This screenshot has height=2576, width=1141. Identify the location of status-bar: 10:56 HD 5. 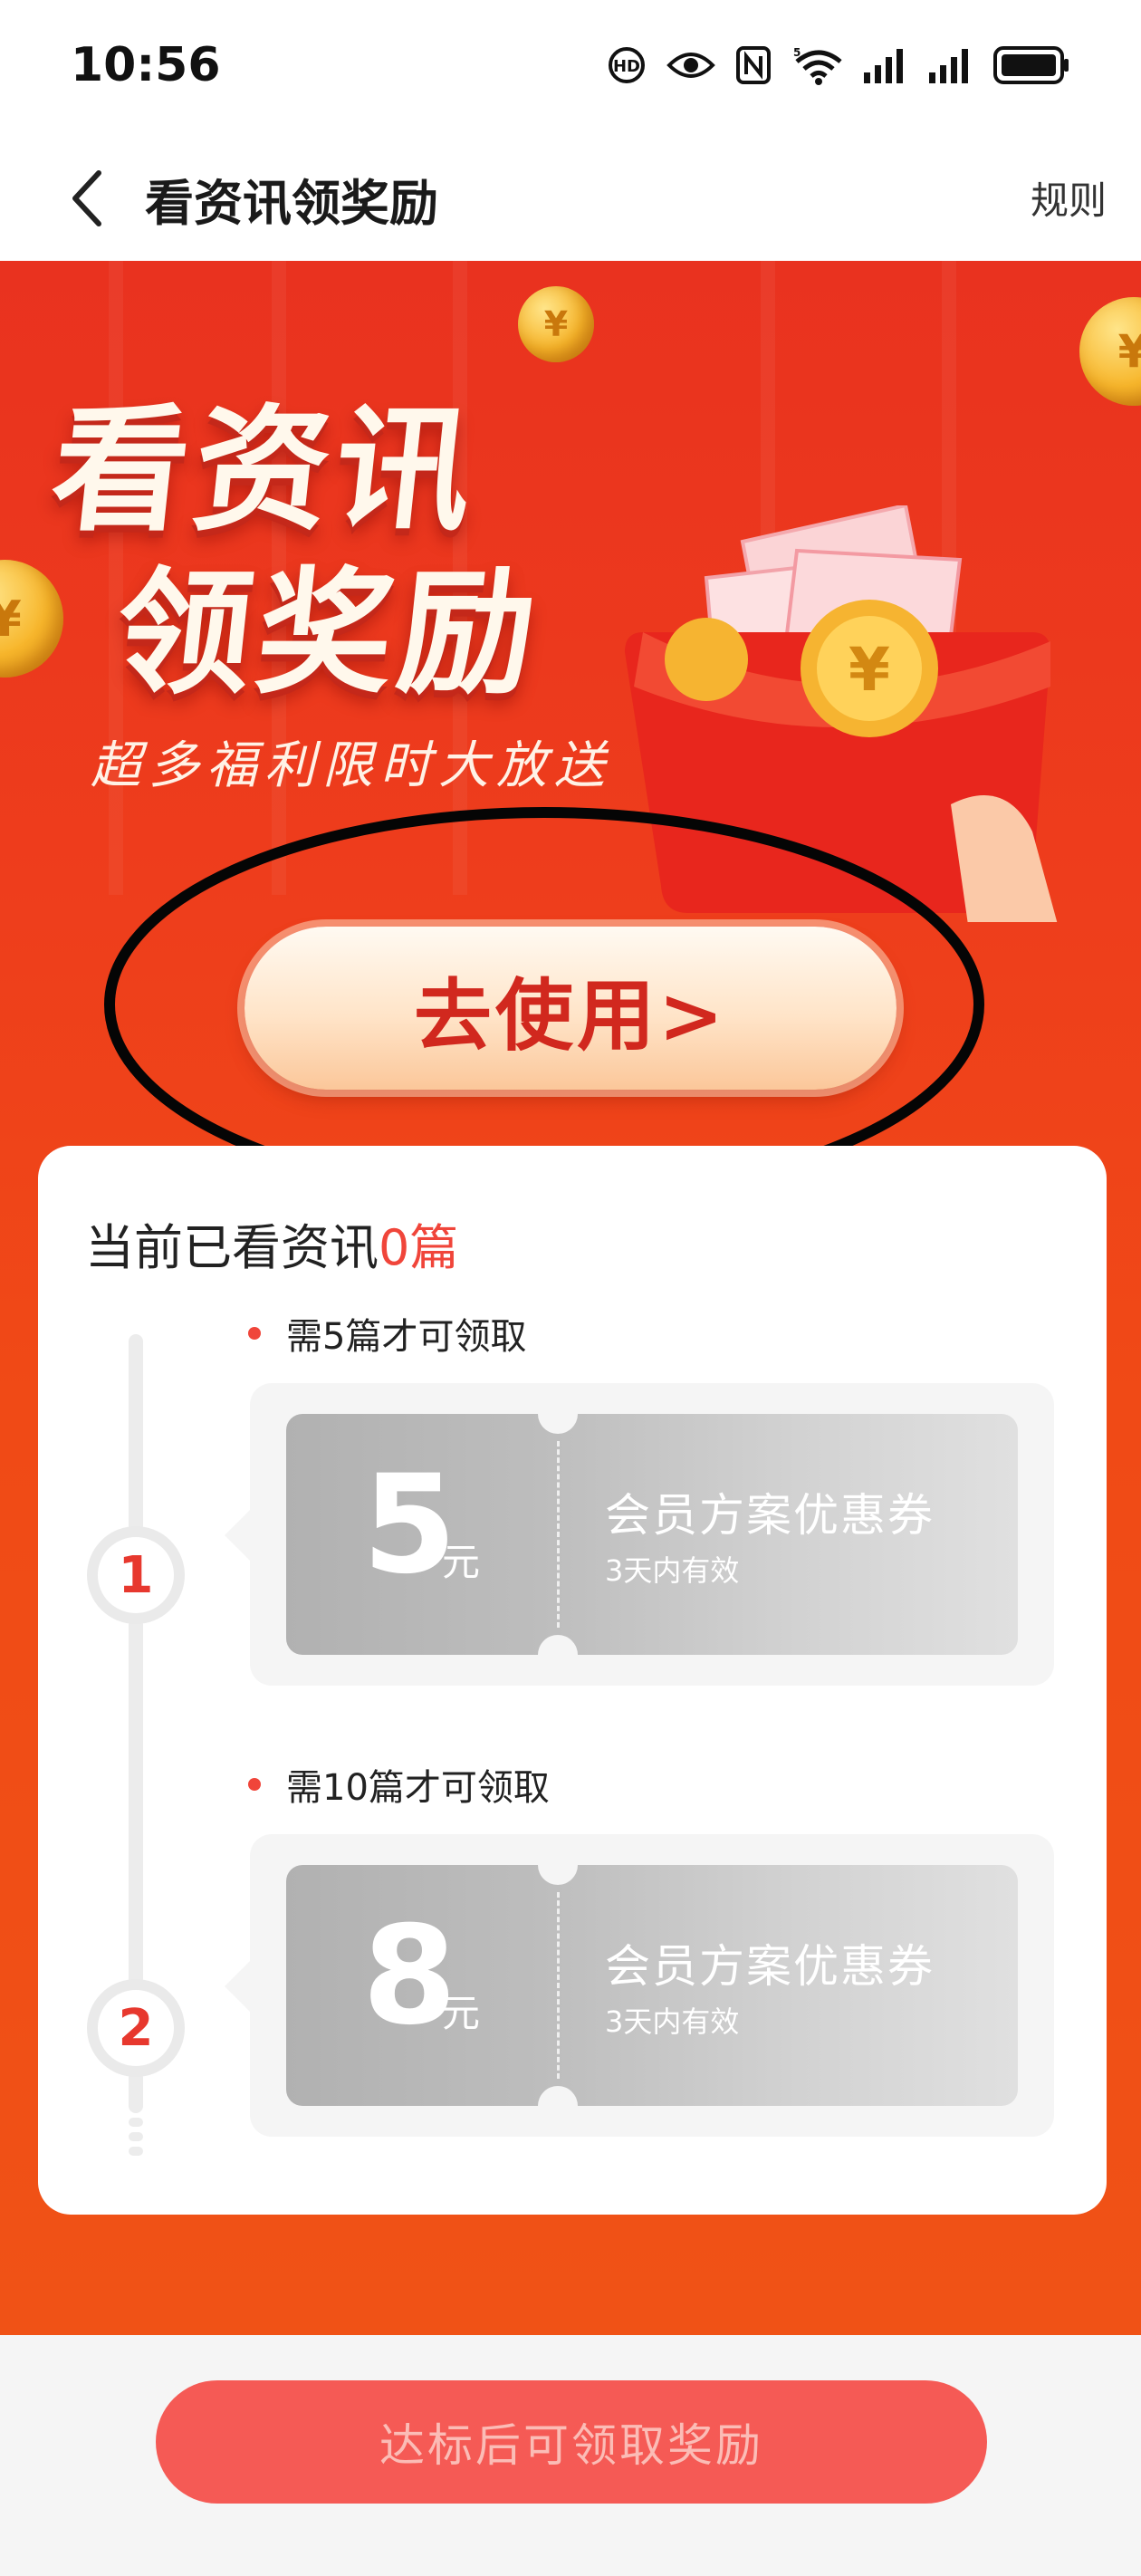
(570, 68).